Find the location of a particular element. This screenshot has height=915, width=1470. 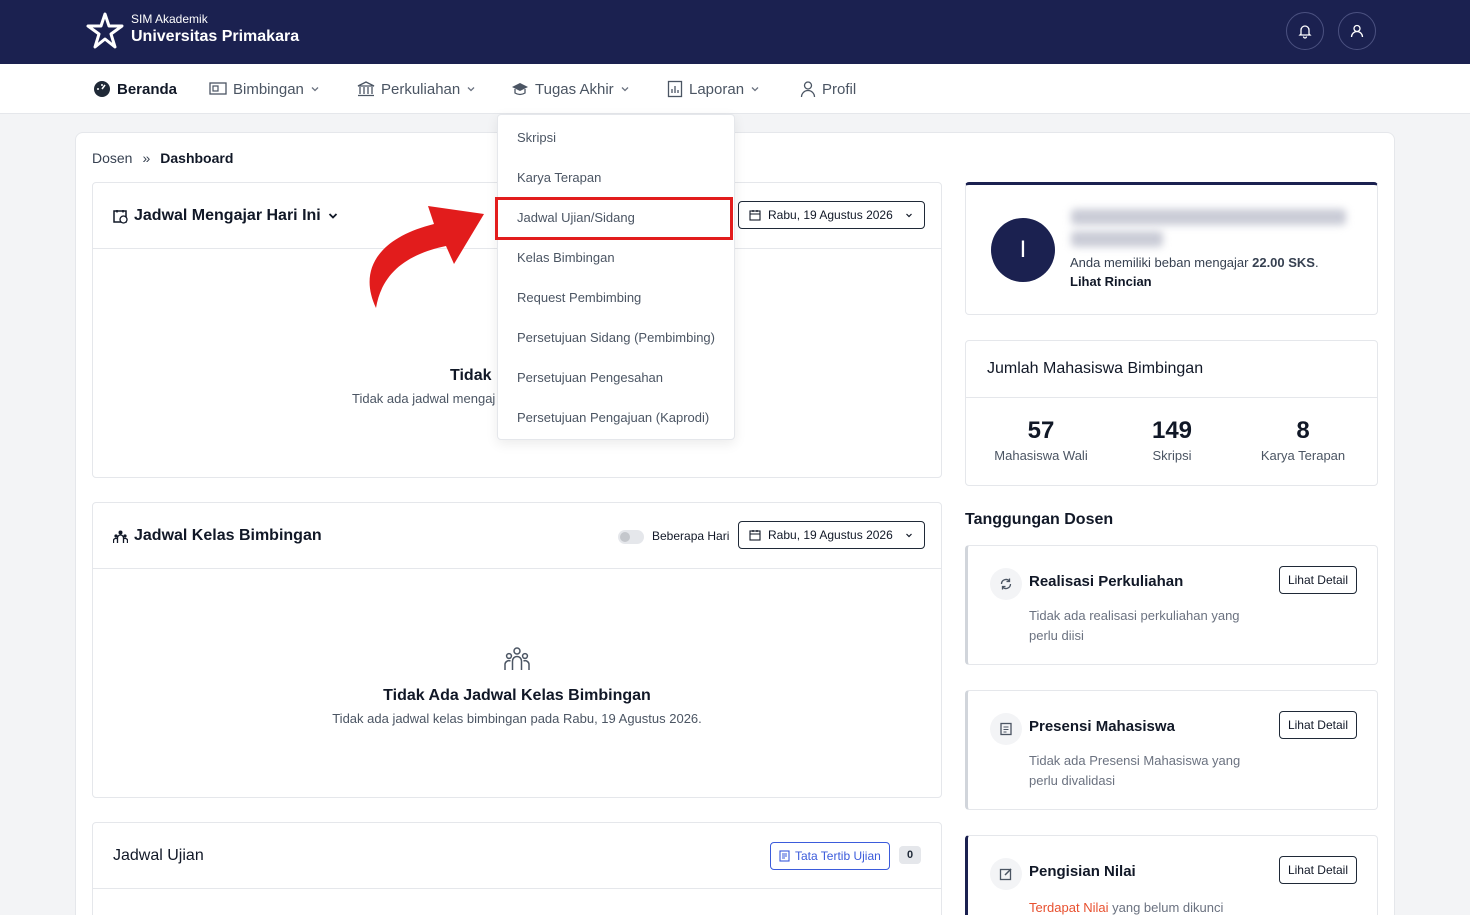

university-logo-icon is located at coordinates (105, 30).